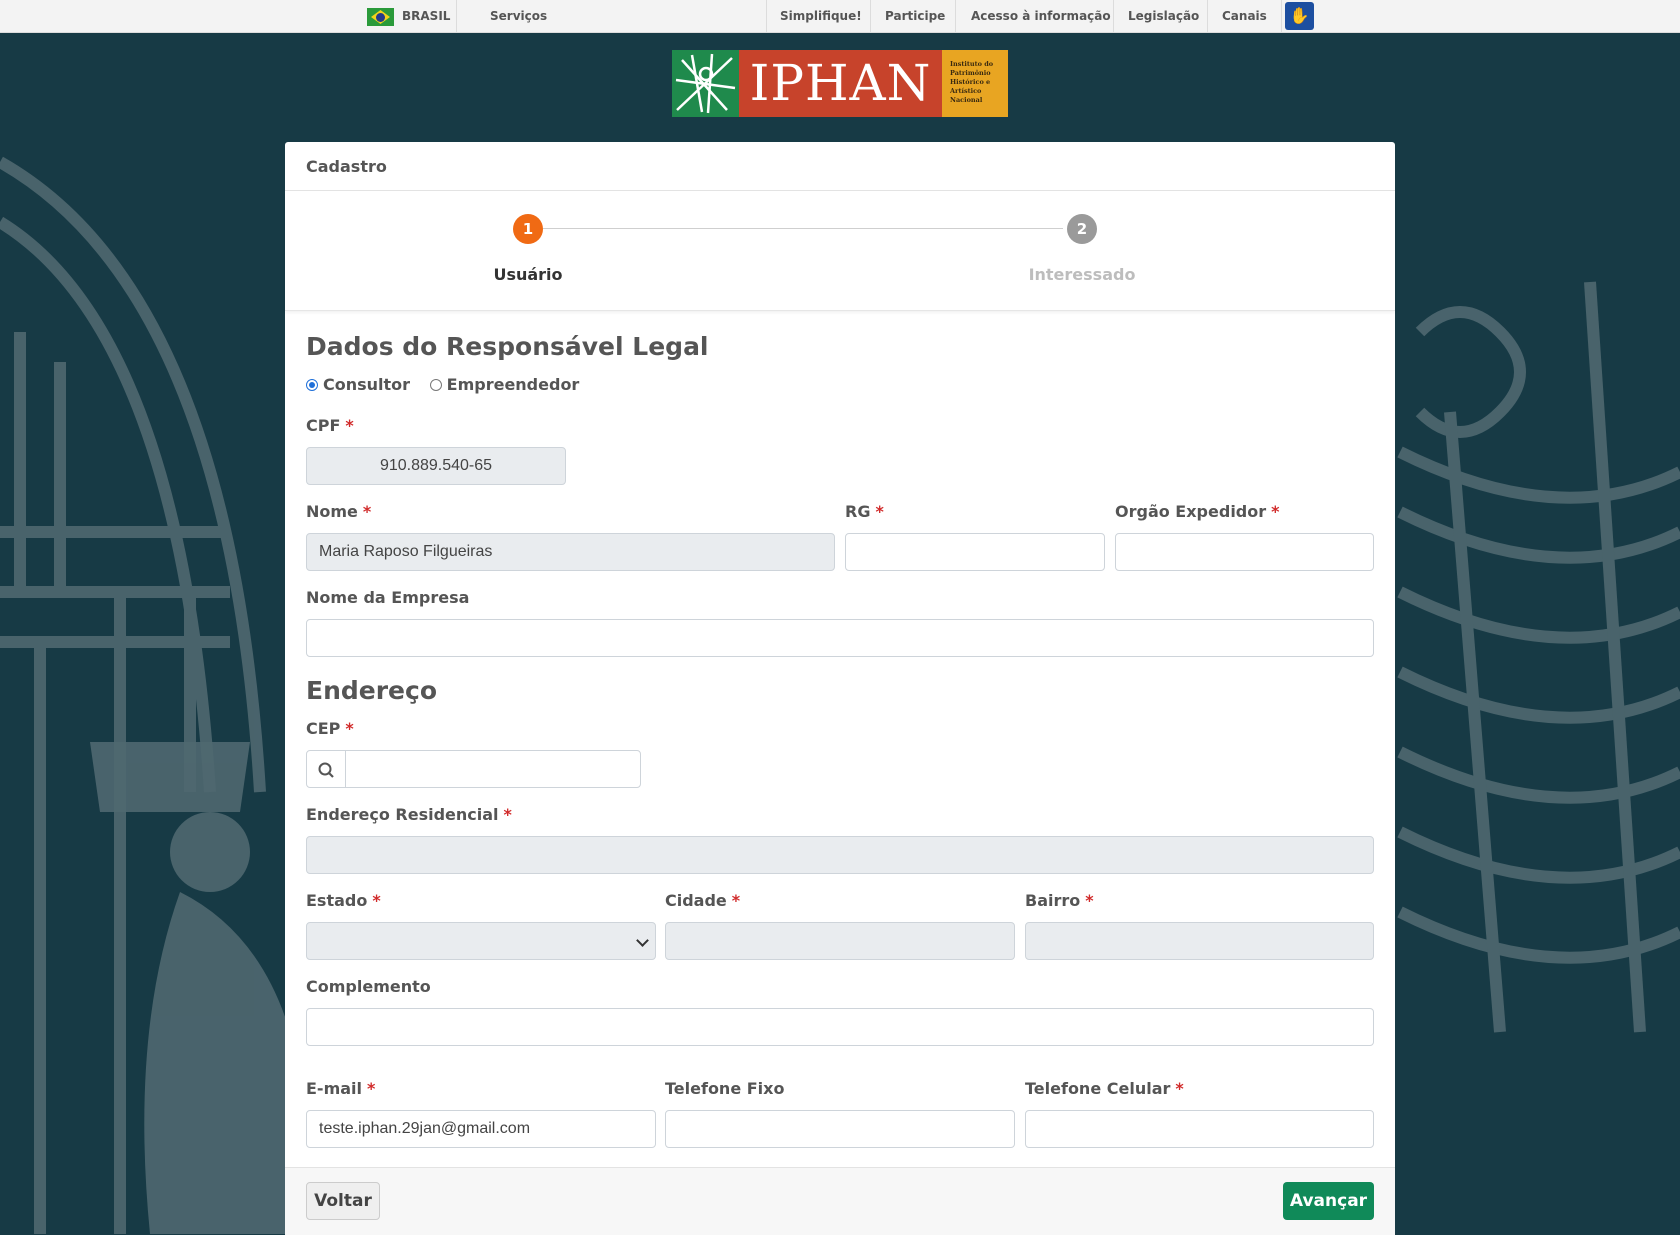 The height and width of the screenshot is (1235, 1680). Describe the element at coordinates (372, 690) in the screenshot. I see `section-endereco-title: Endereço` at that location.